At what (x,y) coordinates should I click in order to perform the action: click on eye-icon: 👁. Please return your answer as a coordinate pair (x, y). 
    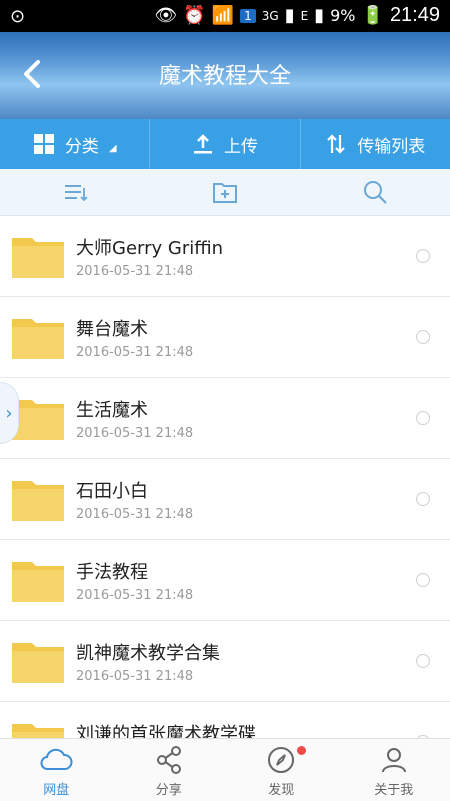
    Looking at the image, I should click on (165, 15).